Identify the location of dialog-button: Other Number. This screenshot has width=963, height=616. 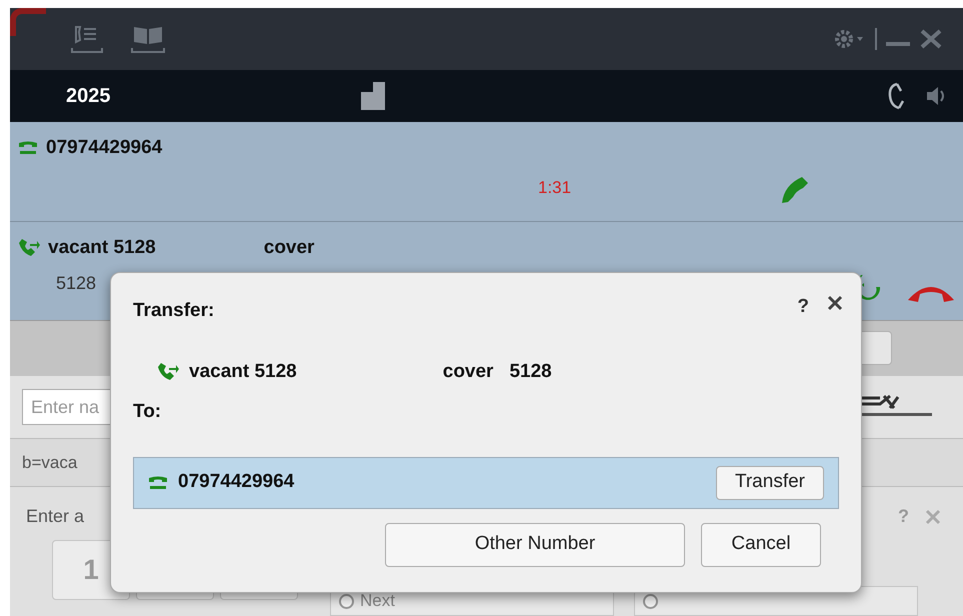
(535, 544).